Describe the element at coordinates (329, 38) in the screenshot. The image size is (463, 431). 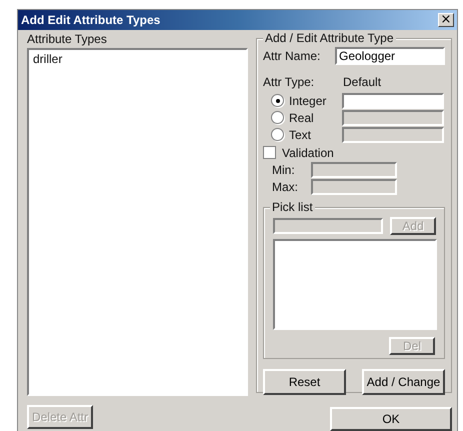
I see `group-title: Add / Edit Attribute Type` at that location.